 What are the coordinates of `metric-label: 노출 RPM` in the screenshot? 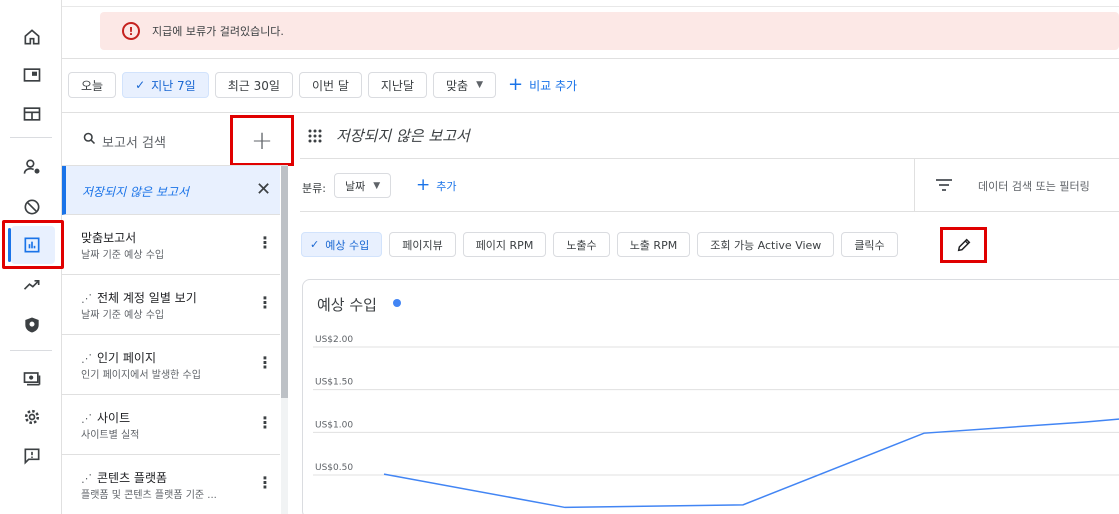 It's located at (653, 245).